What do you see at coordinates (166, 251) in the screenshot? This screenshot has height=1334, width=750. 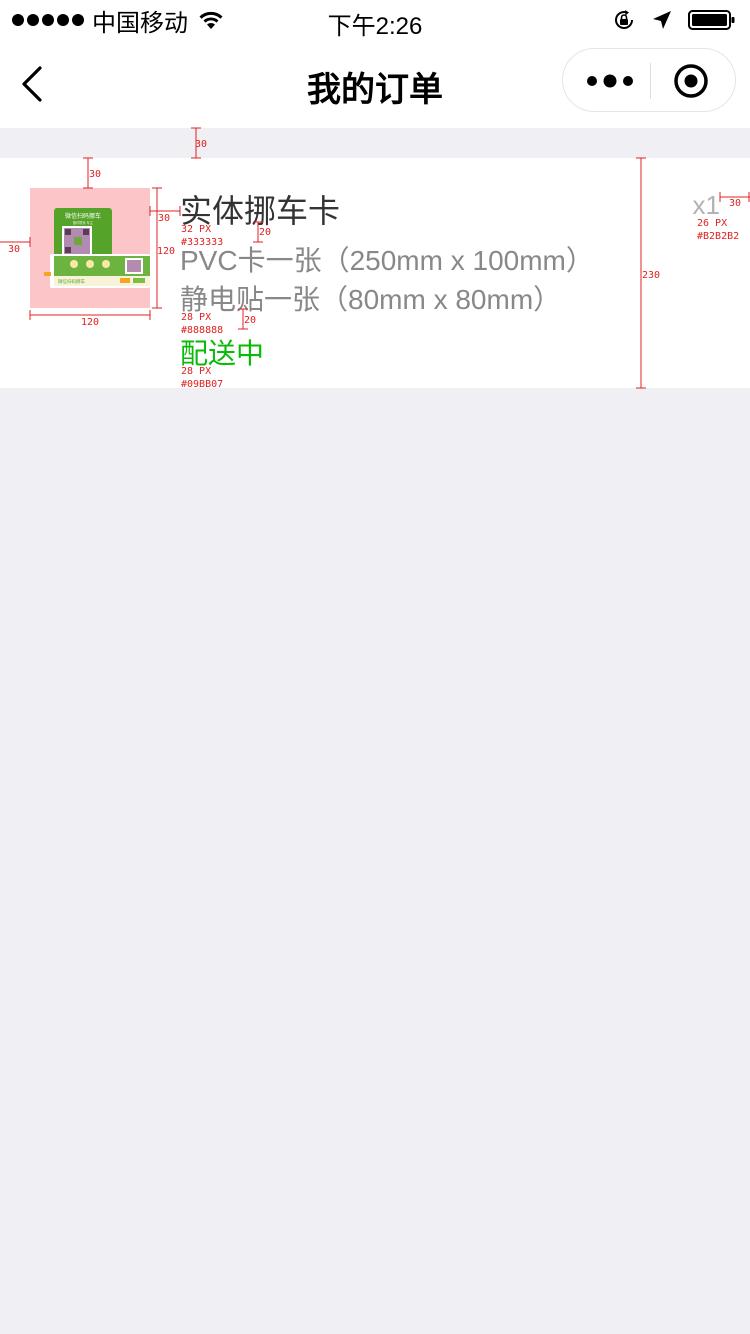 I see `annotation-img-height: 120` at bounding box center [166, 251].